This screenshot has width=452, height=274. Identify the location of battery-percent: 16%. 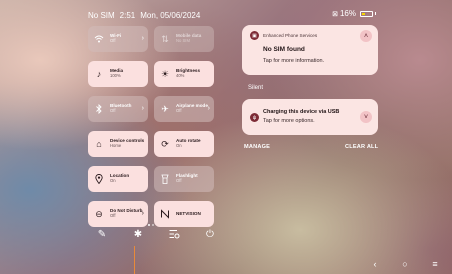
(347, 13).